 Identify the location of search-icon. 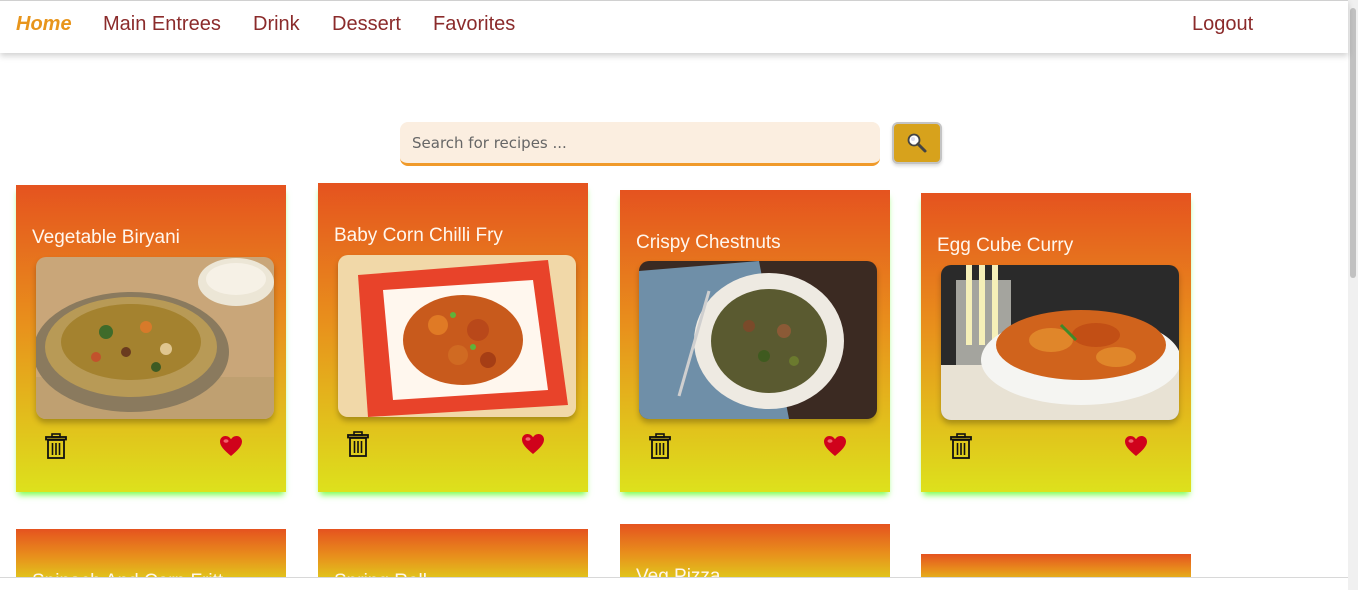
(917, 143).